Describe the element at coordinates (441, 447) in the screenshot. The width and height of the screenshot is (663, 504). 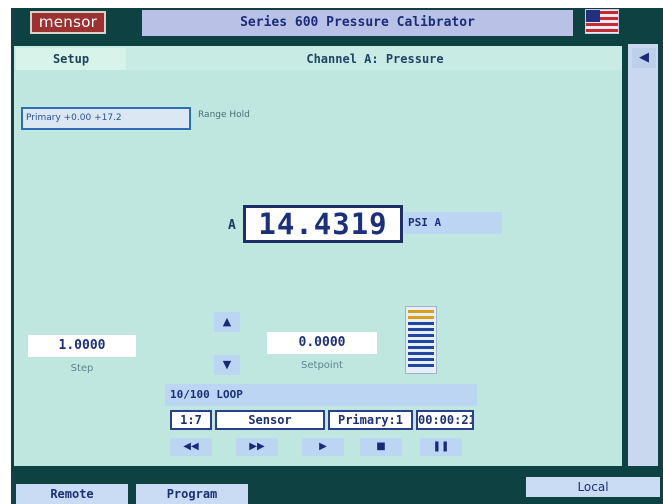
I see `pause-icon: ❚❚` at that location.